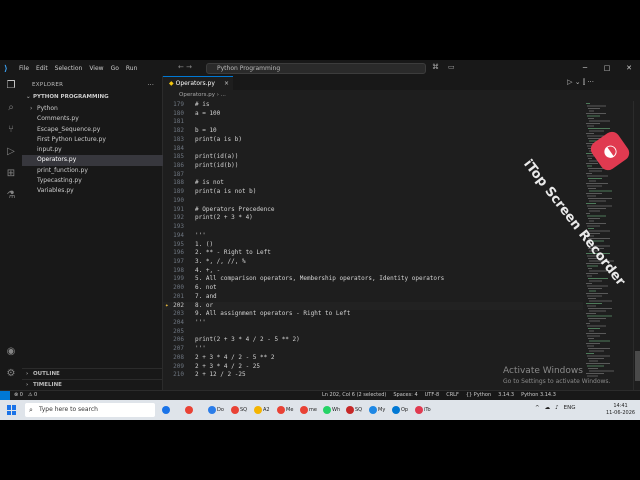 This screenshot has width=640, height=480. What do you see at coordinates (92, 160) in the screenshot?
I see `file-operators: Operators.py` at bounding box center [92, 160].